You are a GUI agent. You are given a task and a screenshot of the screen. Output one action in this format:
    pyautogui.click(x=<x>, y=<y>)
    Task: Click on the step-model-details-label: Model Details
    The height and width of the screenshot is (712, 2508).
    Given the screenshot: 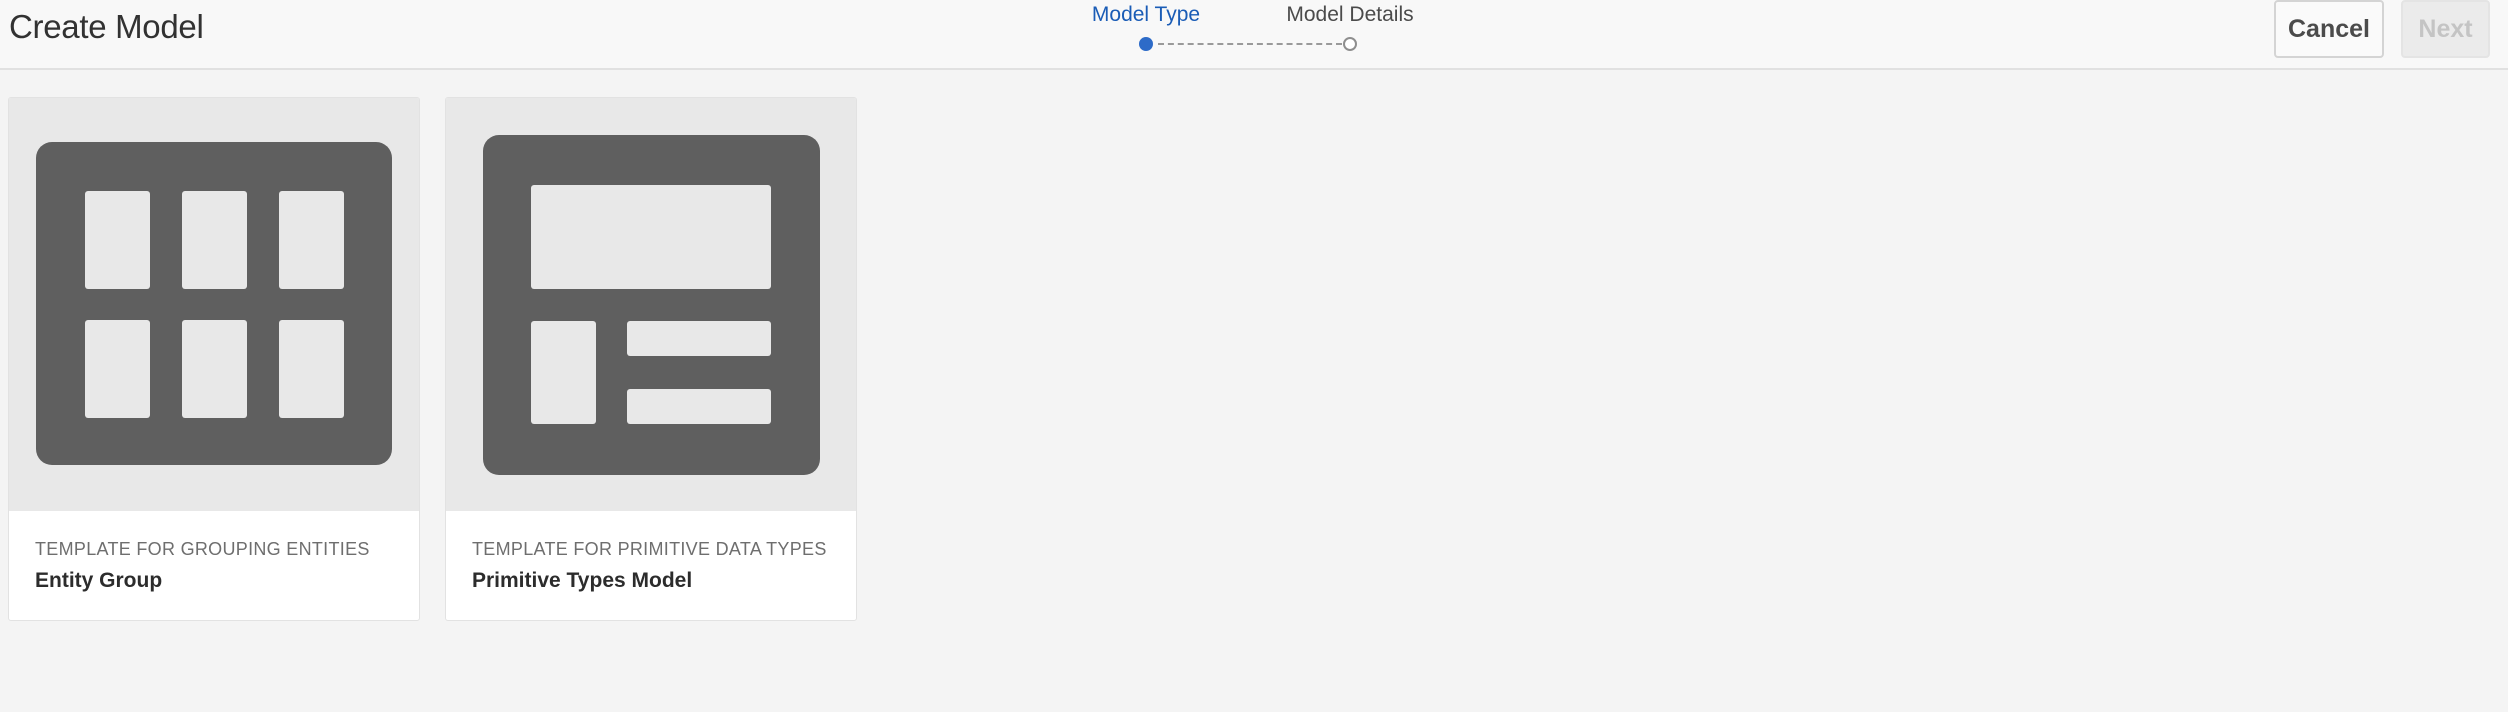 What is the action you would take?
    pyautogui.click(x=1349, y=15)
    